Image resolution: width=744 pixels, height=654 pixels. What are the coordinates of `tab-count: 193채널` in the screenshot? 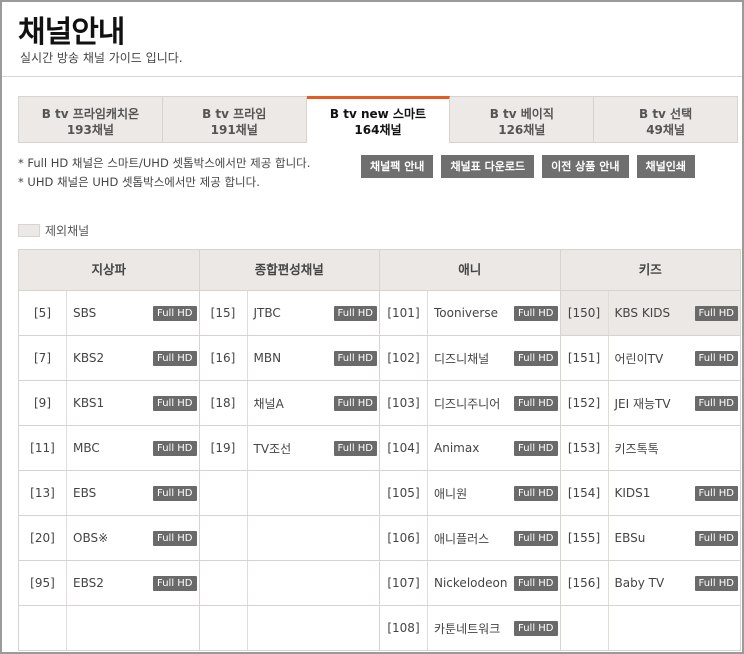 It's located at (90, 130).